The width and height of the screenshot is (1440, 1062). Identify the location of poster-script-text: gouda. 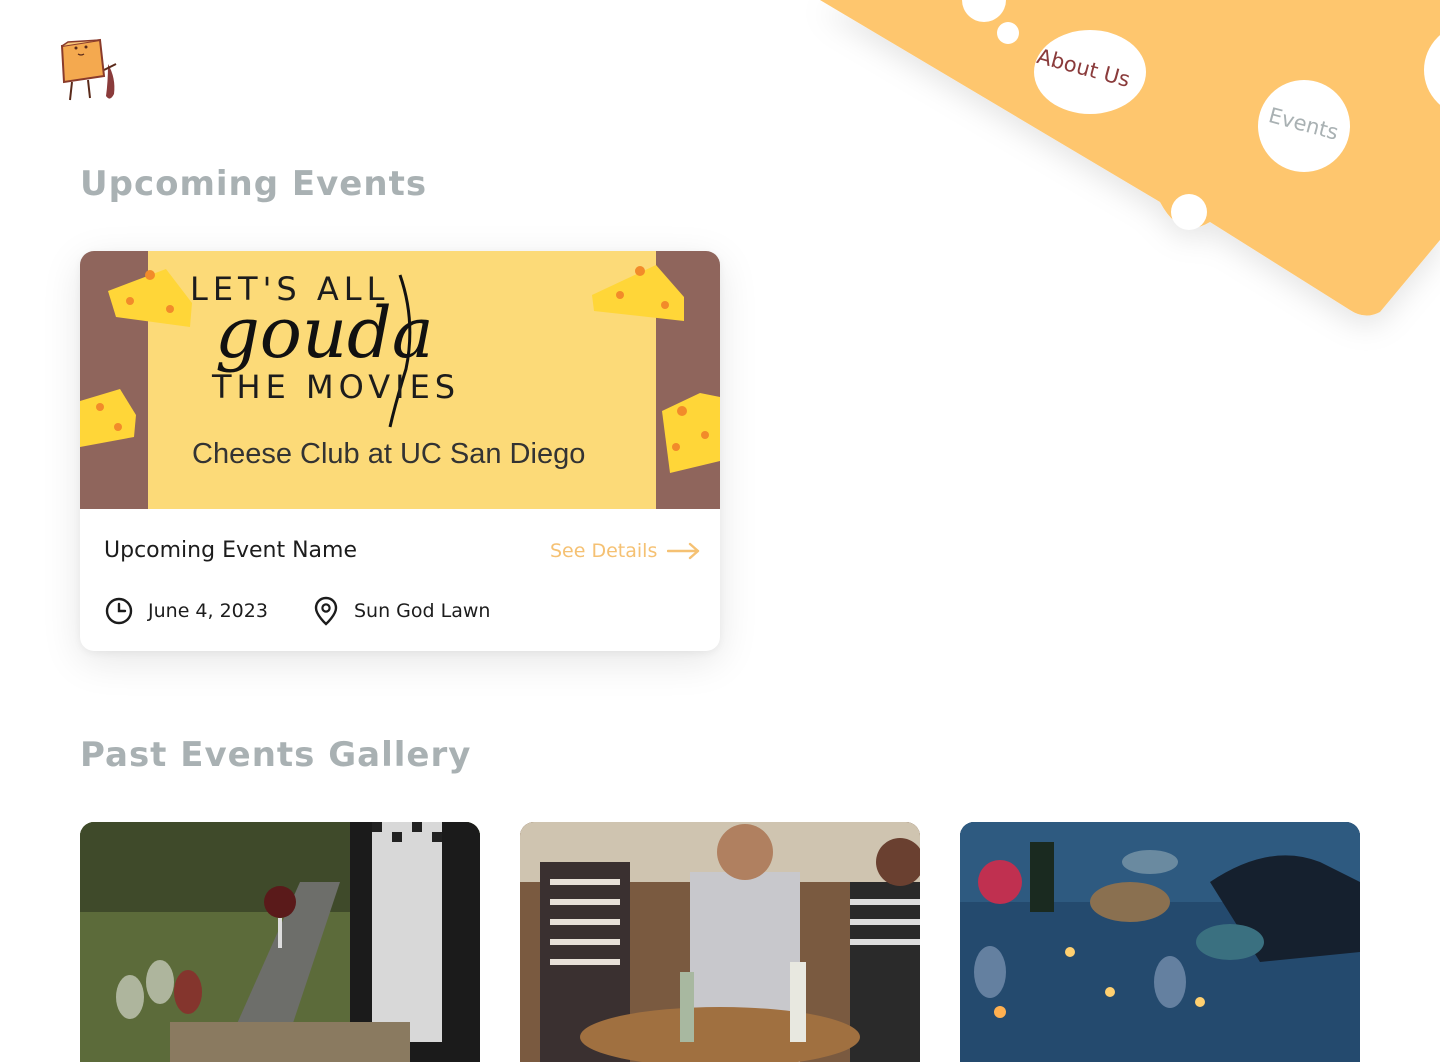
(324, 333).